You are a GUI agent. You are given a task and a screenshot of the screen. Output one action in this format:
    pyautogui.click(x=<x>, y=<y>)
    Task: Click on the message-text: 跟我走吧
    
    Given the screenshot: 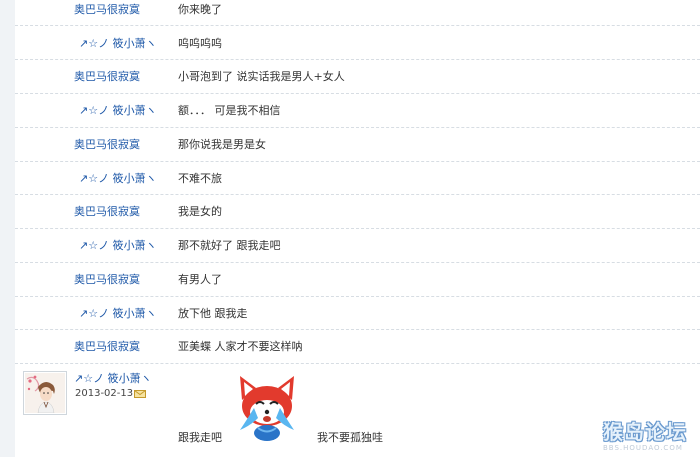 What is the action you would take?
    pyautogui.click(x=200, y=437)
    